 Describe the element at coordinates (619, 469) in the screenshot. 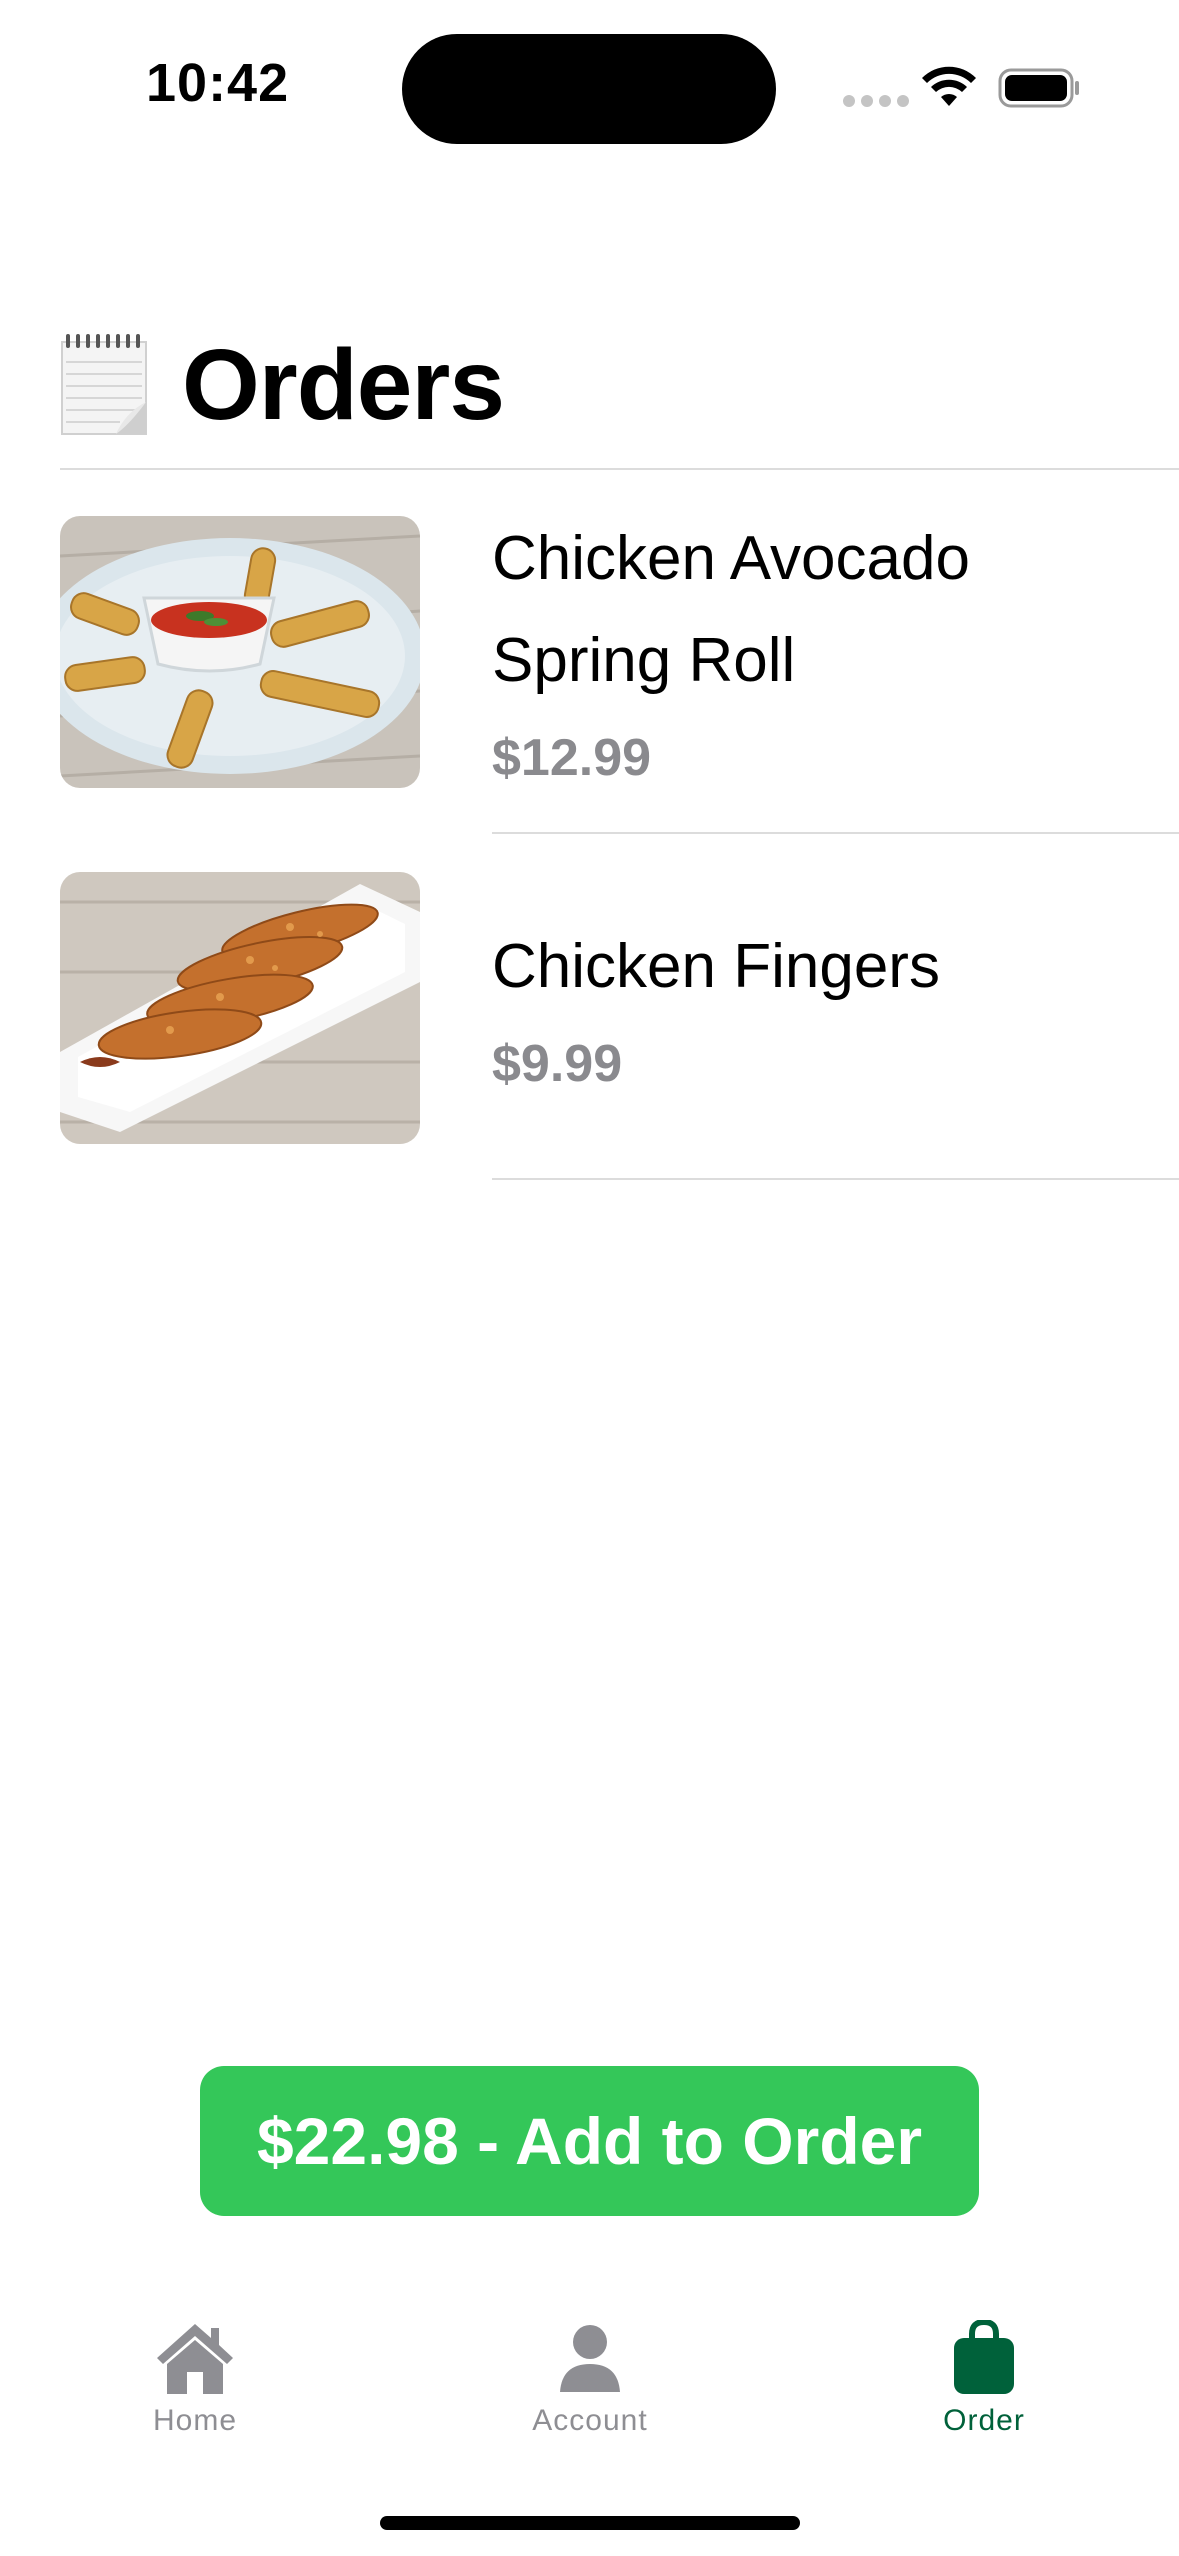

I see `header-divider` at that location.